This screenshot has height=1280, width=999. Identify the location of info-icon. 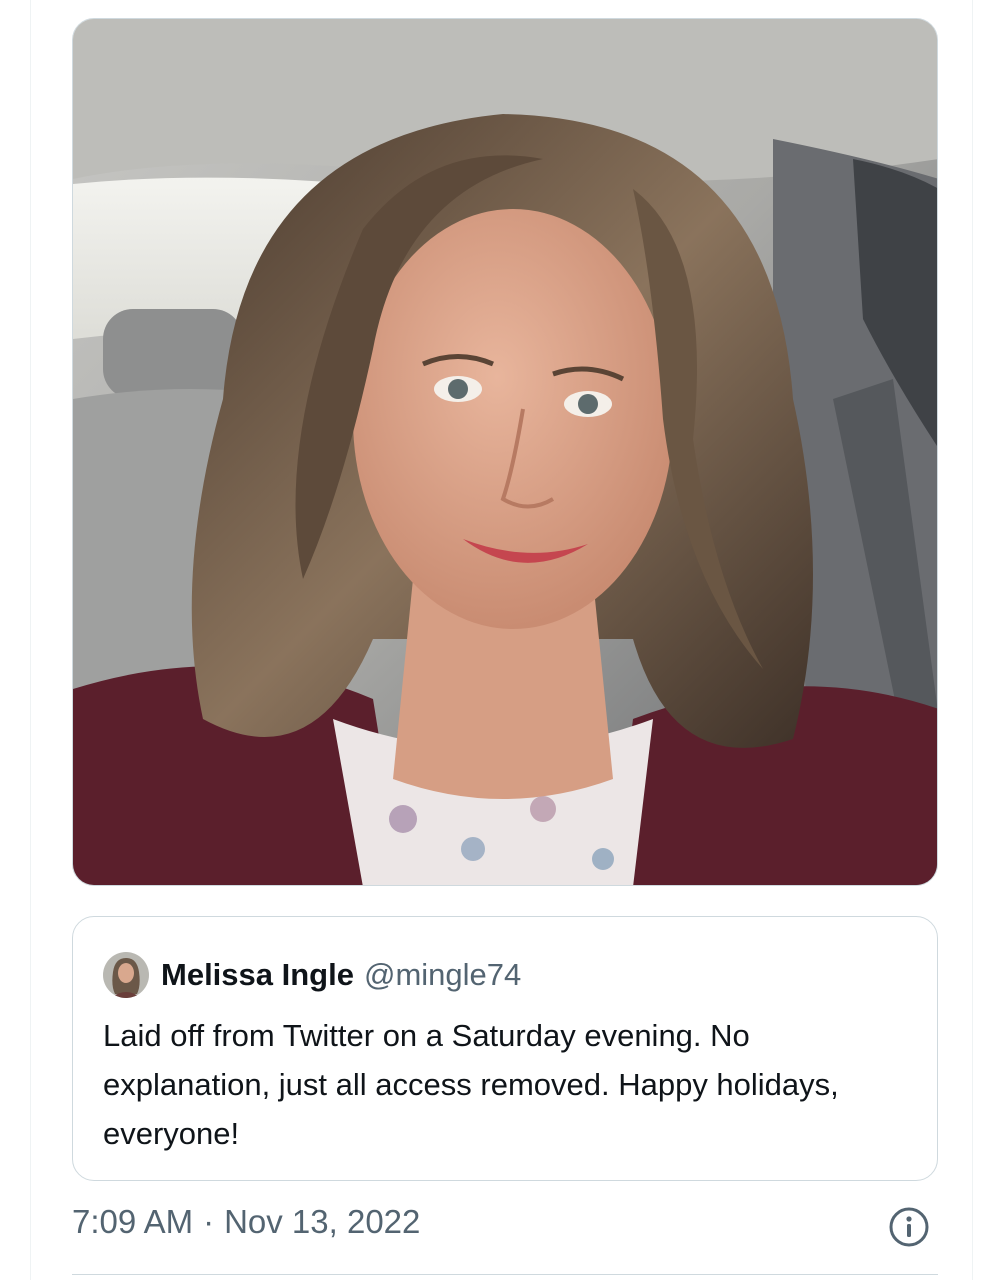
(909, 1227).